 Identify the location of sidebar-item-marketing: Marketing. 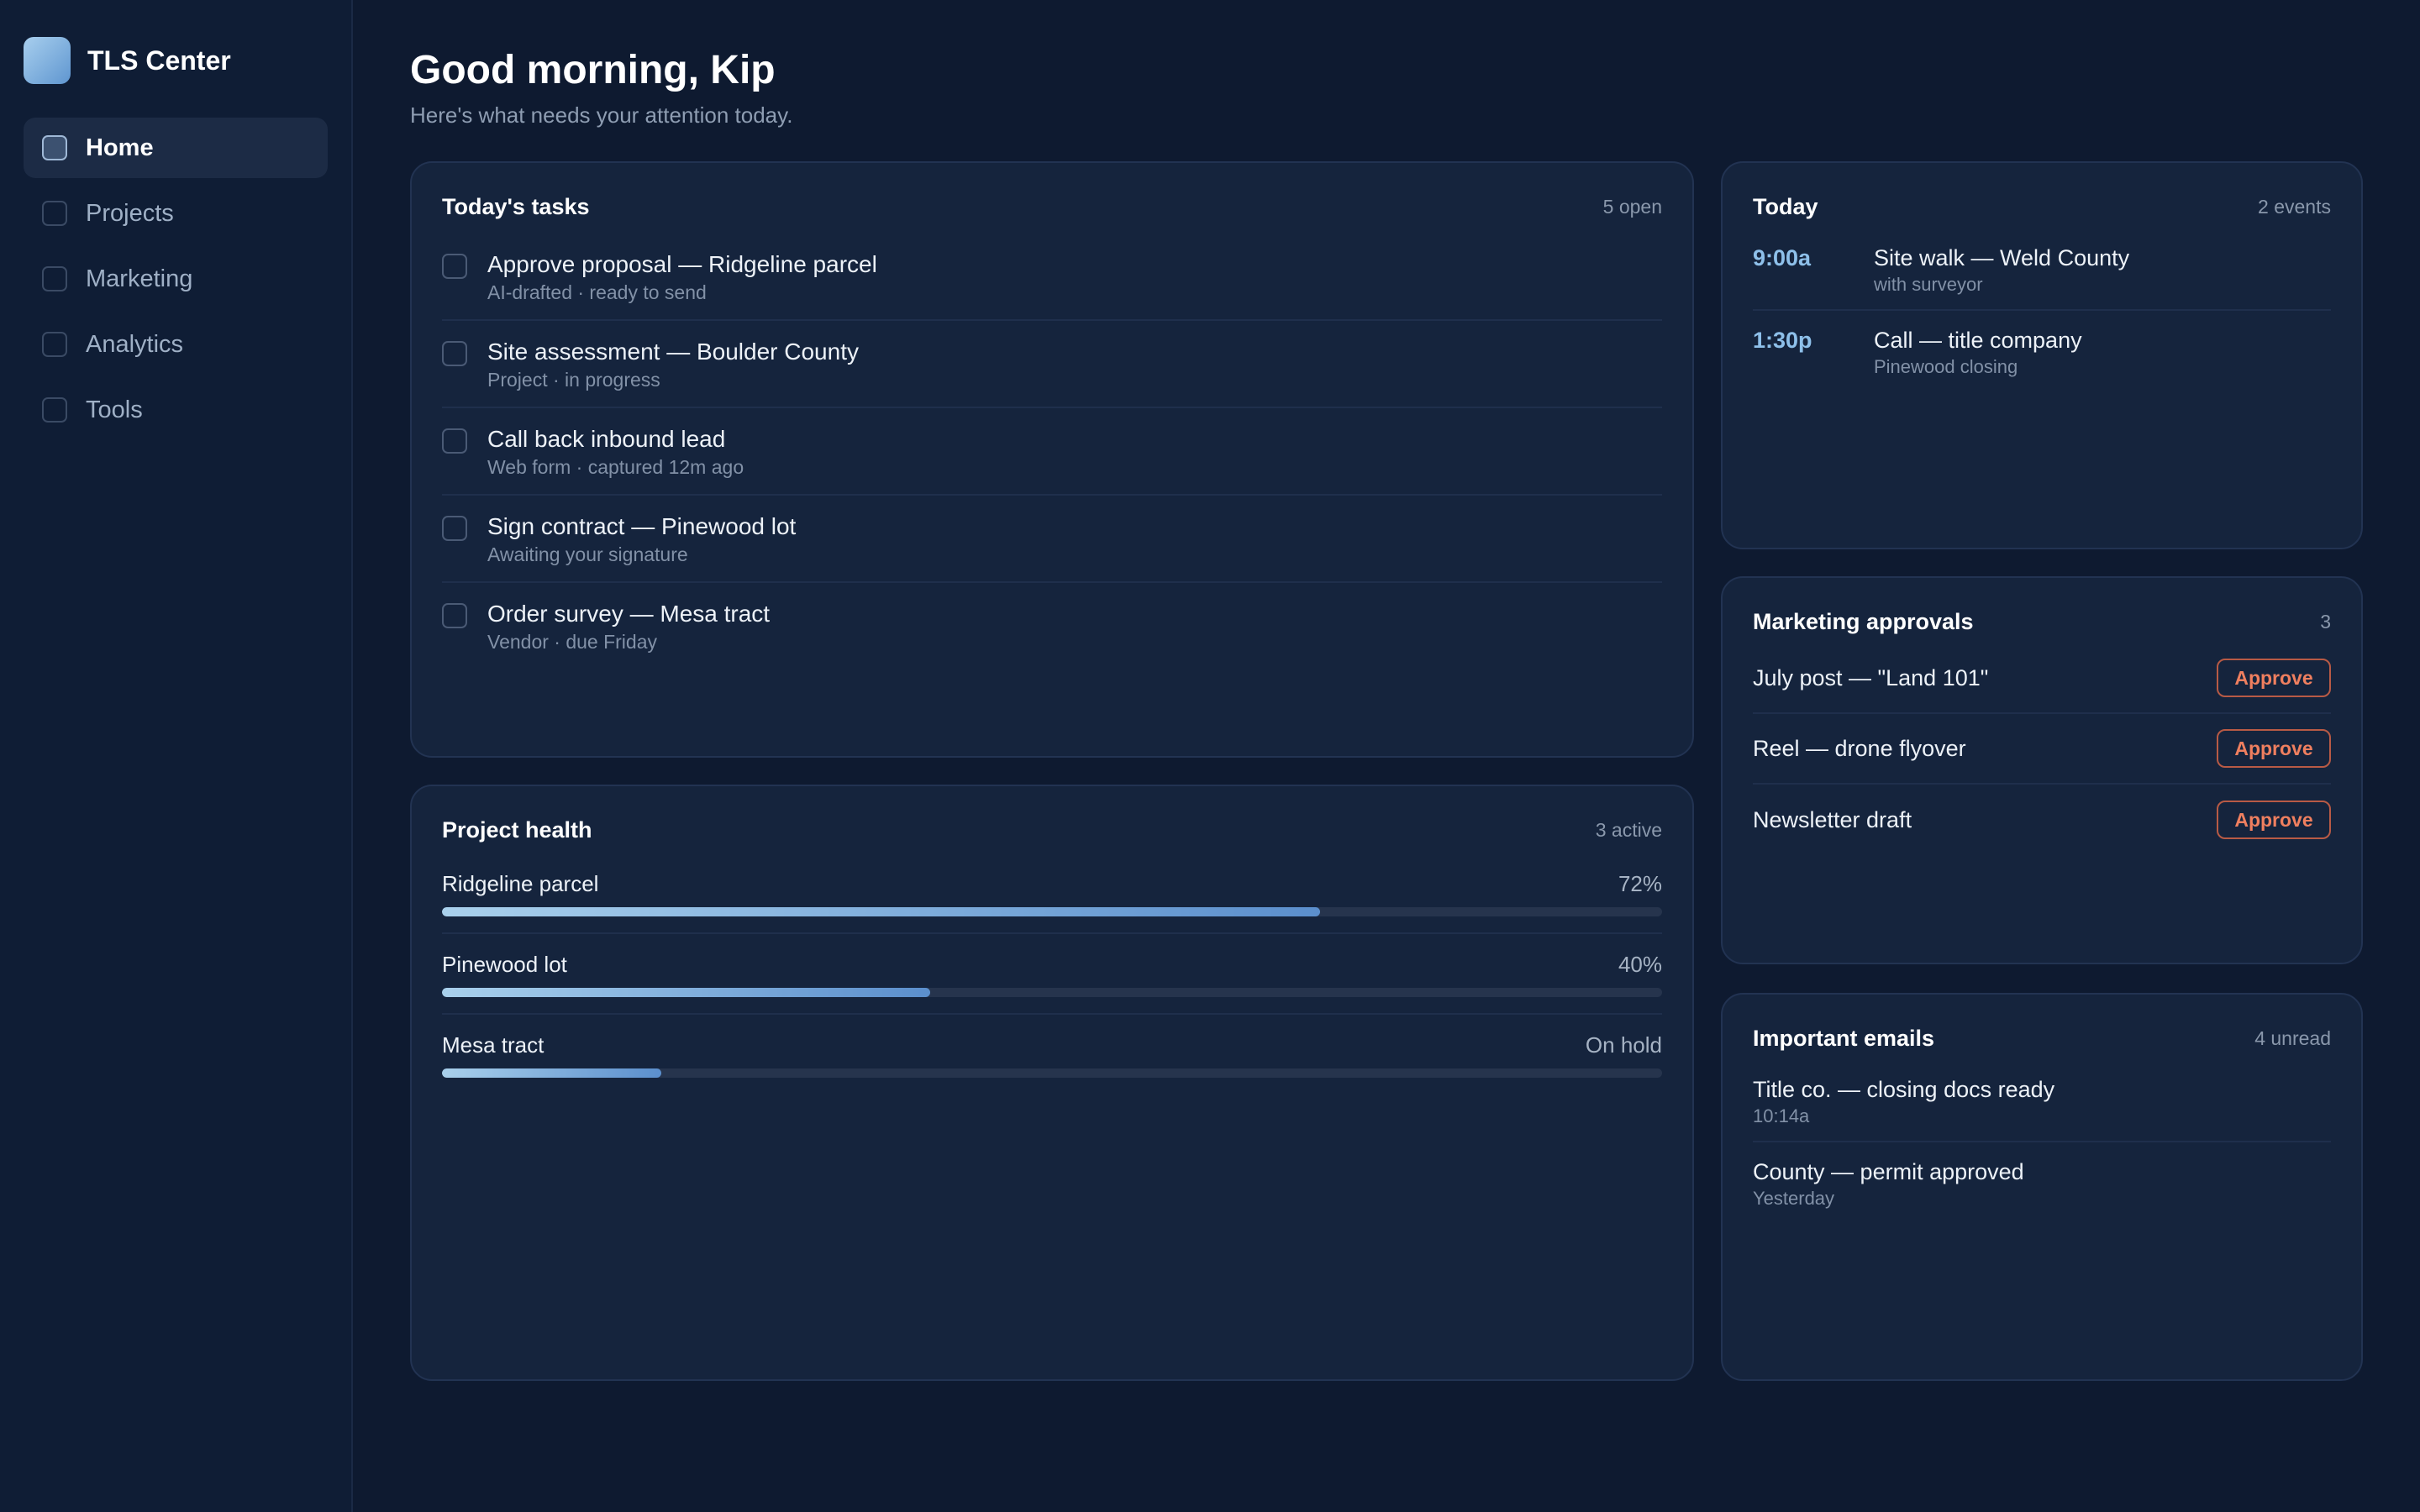
(176, 279).